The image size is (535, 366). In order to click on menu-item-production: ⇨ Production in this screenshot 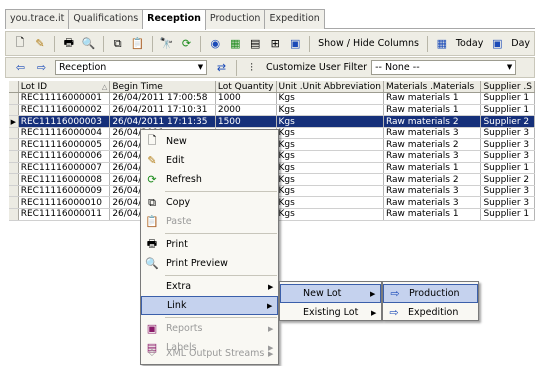, I will do `click(430, 293)`.